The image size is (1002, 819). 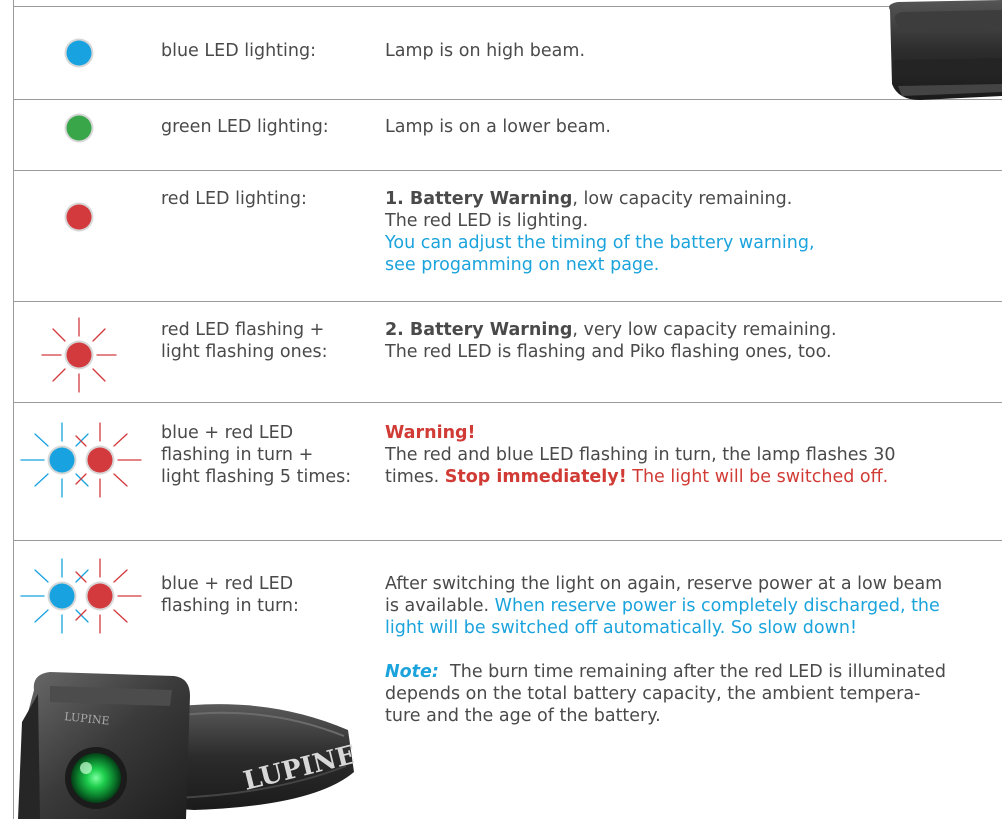 I want to click on row-description: Lamp is on high beam., so click(x=485, y=51).